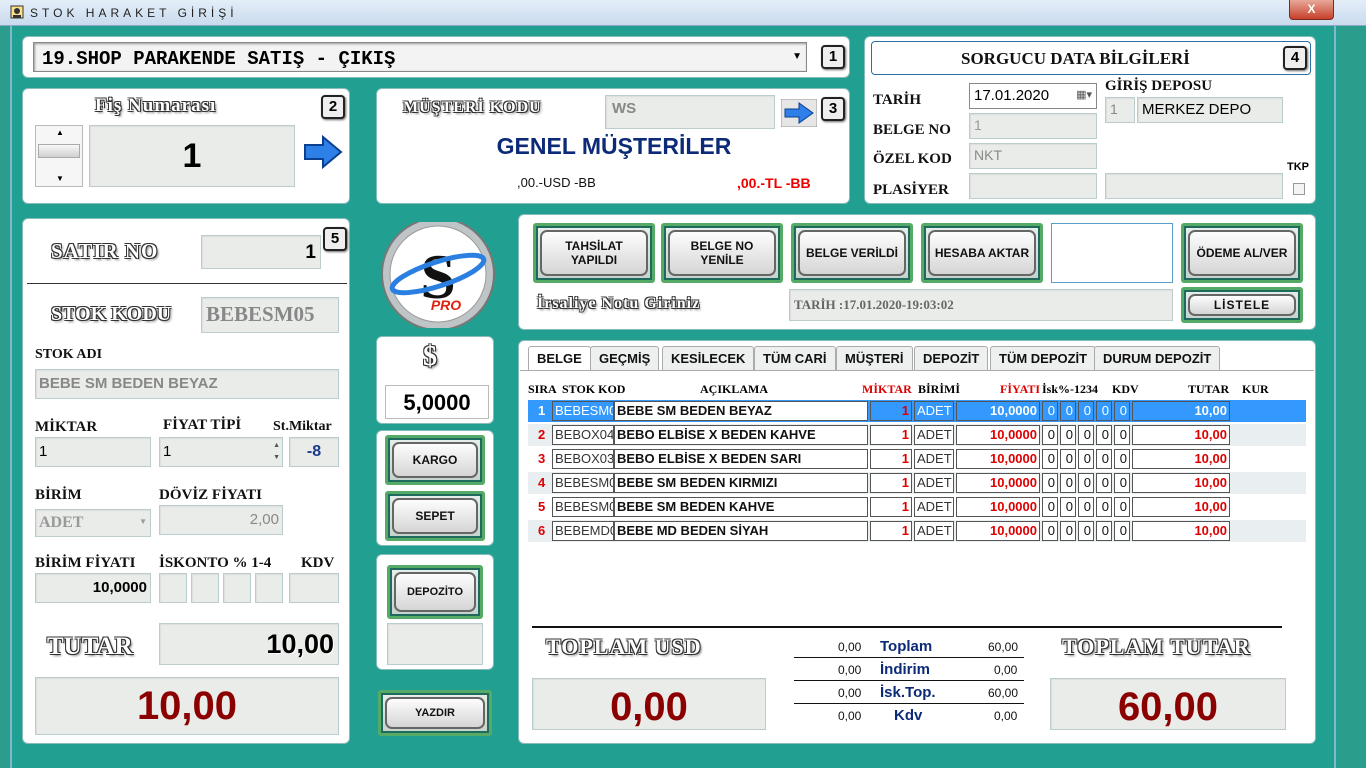 The width and height of the screenshot is (1366, 768). I want to click on depozito-field, so click(435, 644).